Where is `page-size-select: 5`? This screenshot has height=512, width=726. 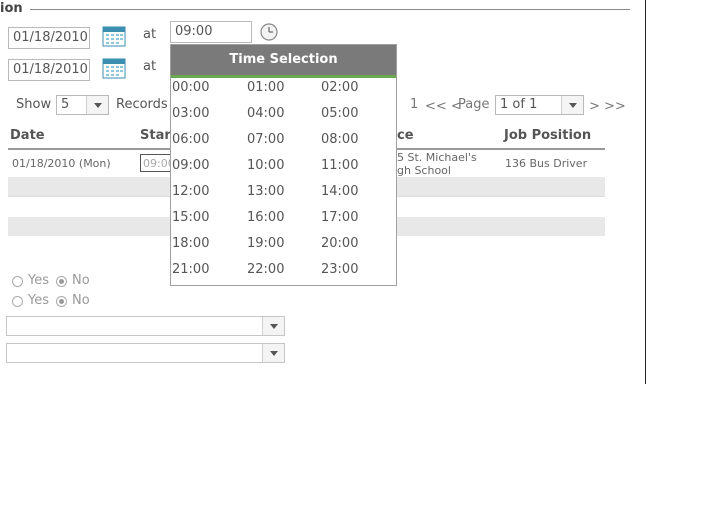 page-size-select: 5 is located at coordinates (82, 105).